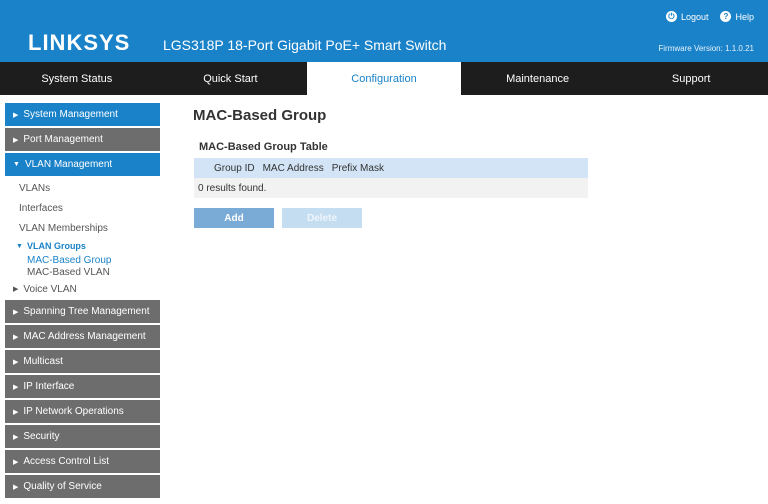 The height and width of the screenshot is (504, 768). Describe the element at coordinates (231, 78) in the screenshot. I see `tab-quick-start: Quick Start` at that location.